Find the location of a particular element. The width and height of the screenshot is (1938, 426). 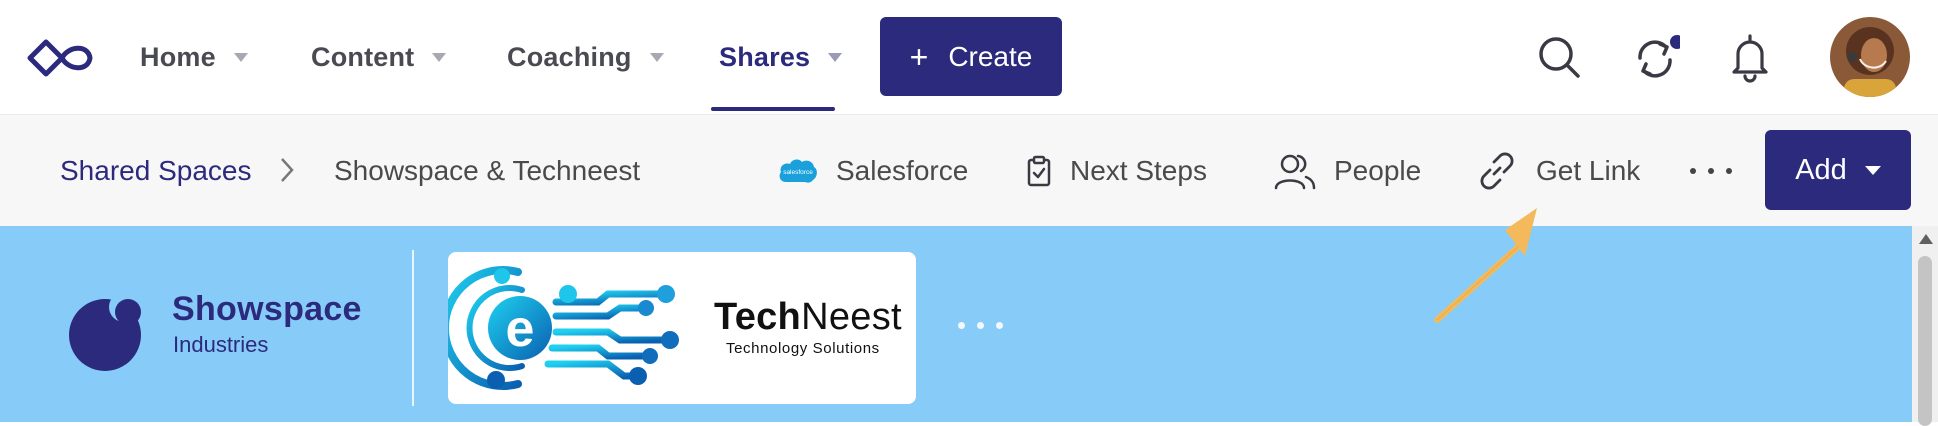

svg-text: salesforce is located at coordinates (798, 172).